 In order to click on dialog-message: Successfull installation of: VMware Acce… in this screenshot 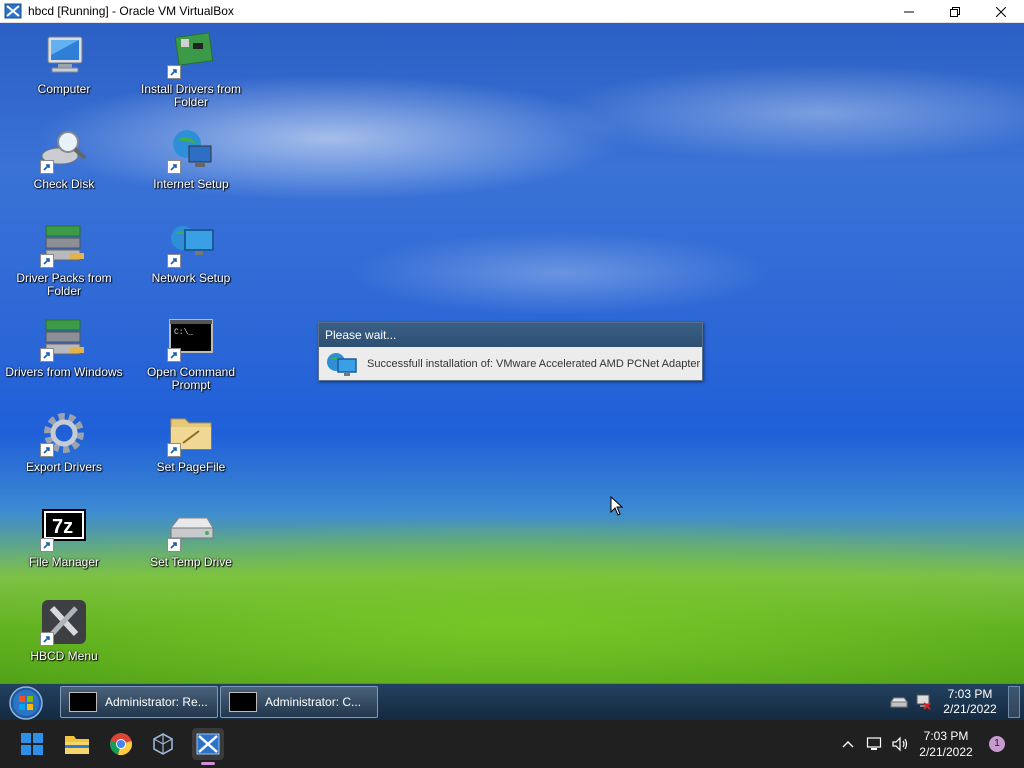, I will do `click(534, 363)`.